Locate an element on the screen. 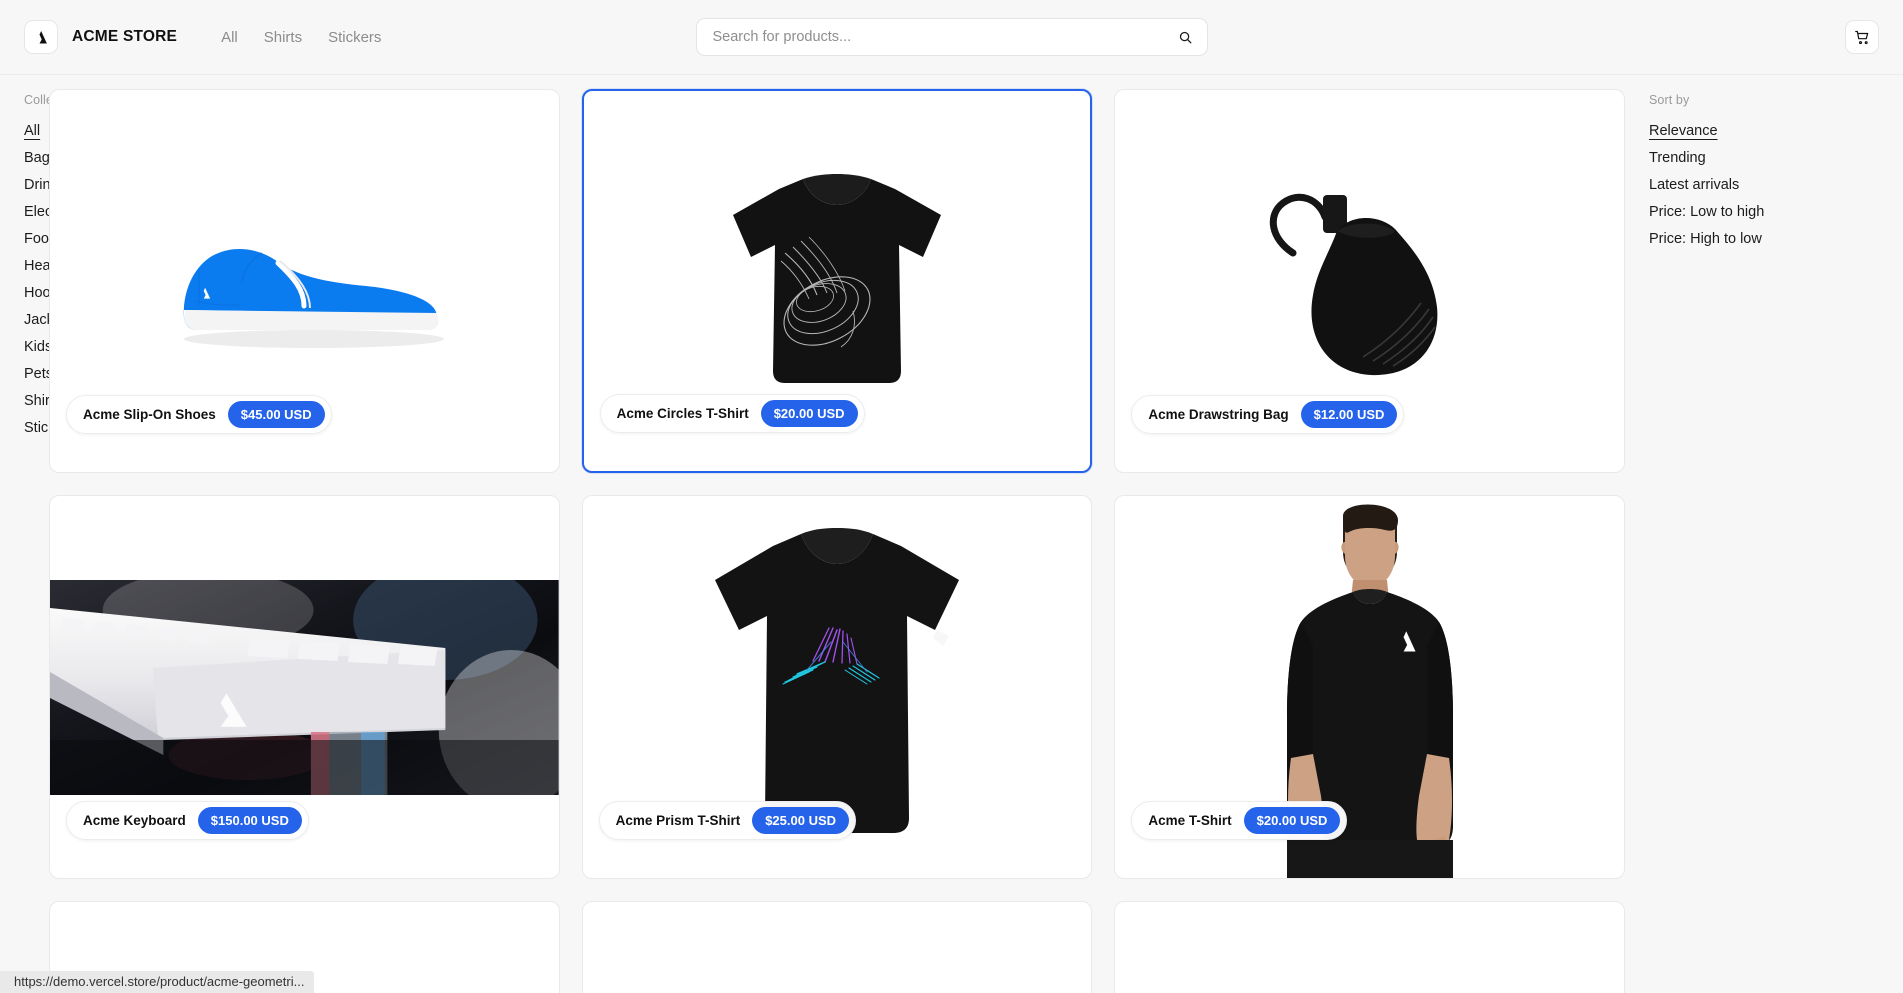 The image size is (1903, 993). product-label: Acme Prism T-Shirt $25.00 USD is located at coordinates (727, 820).